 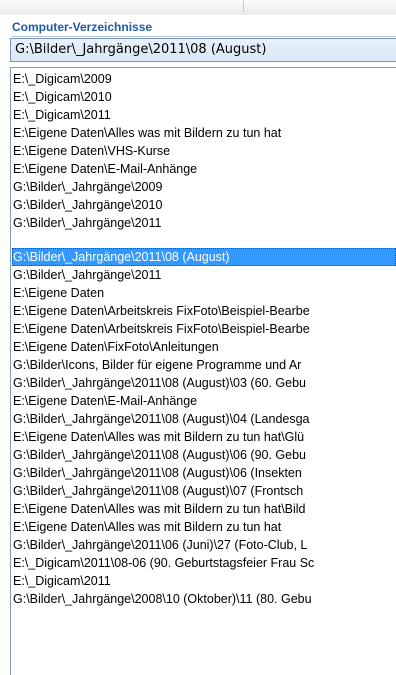 What do you see at coordinates (204, 36) in the screenshot?
I see `header-divider` at bounding box center [204, 36].